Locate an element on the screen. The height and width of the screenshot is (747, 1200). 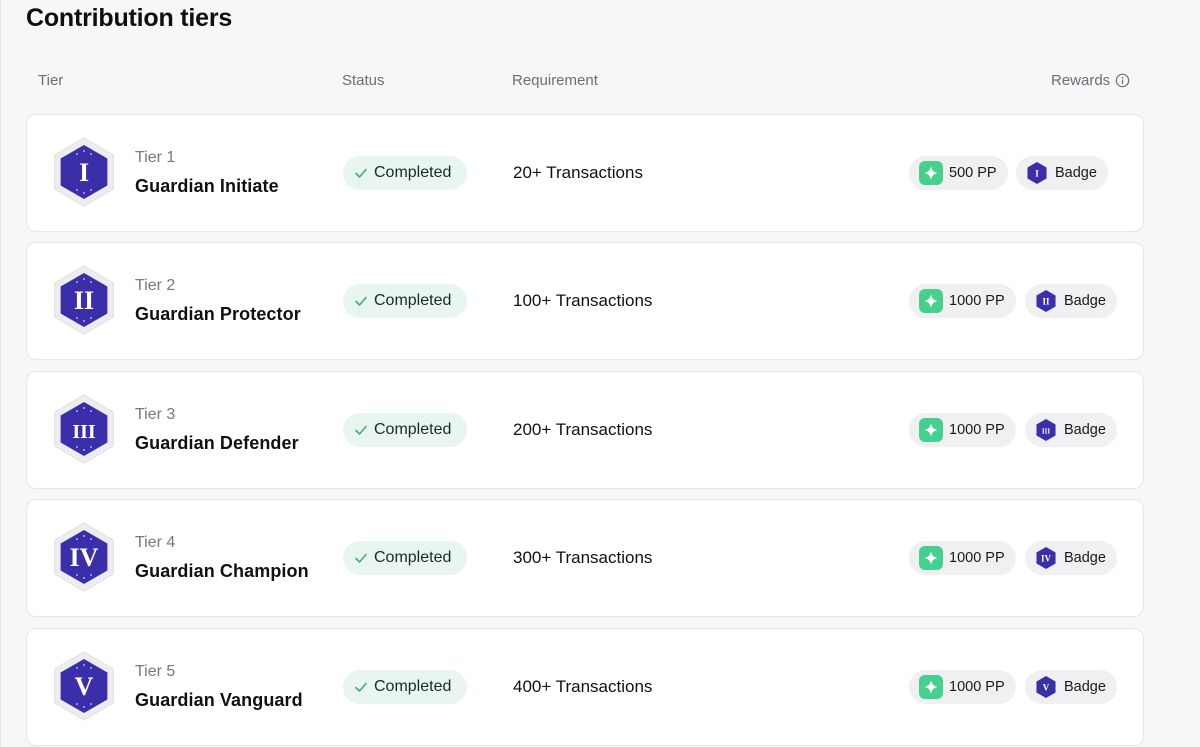
badge-reward-pill: IV Badge is located at coordinates (1071, 558).